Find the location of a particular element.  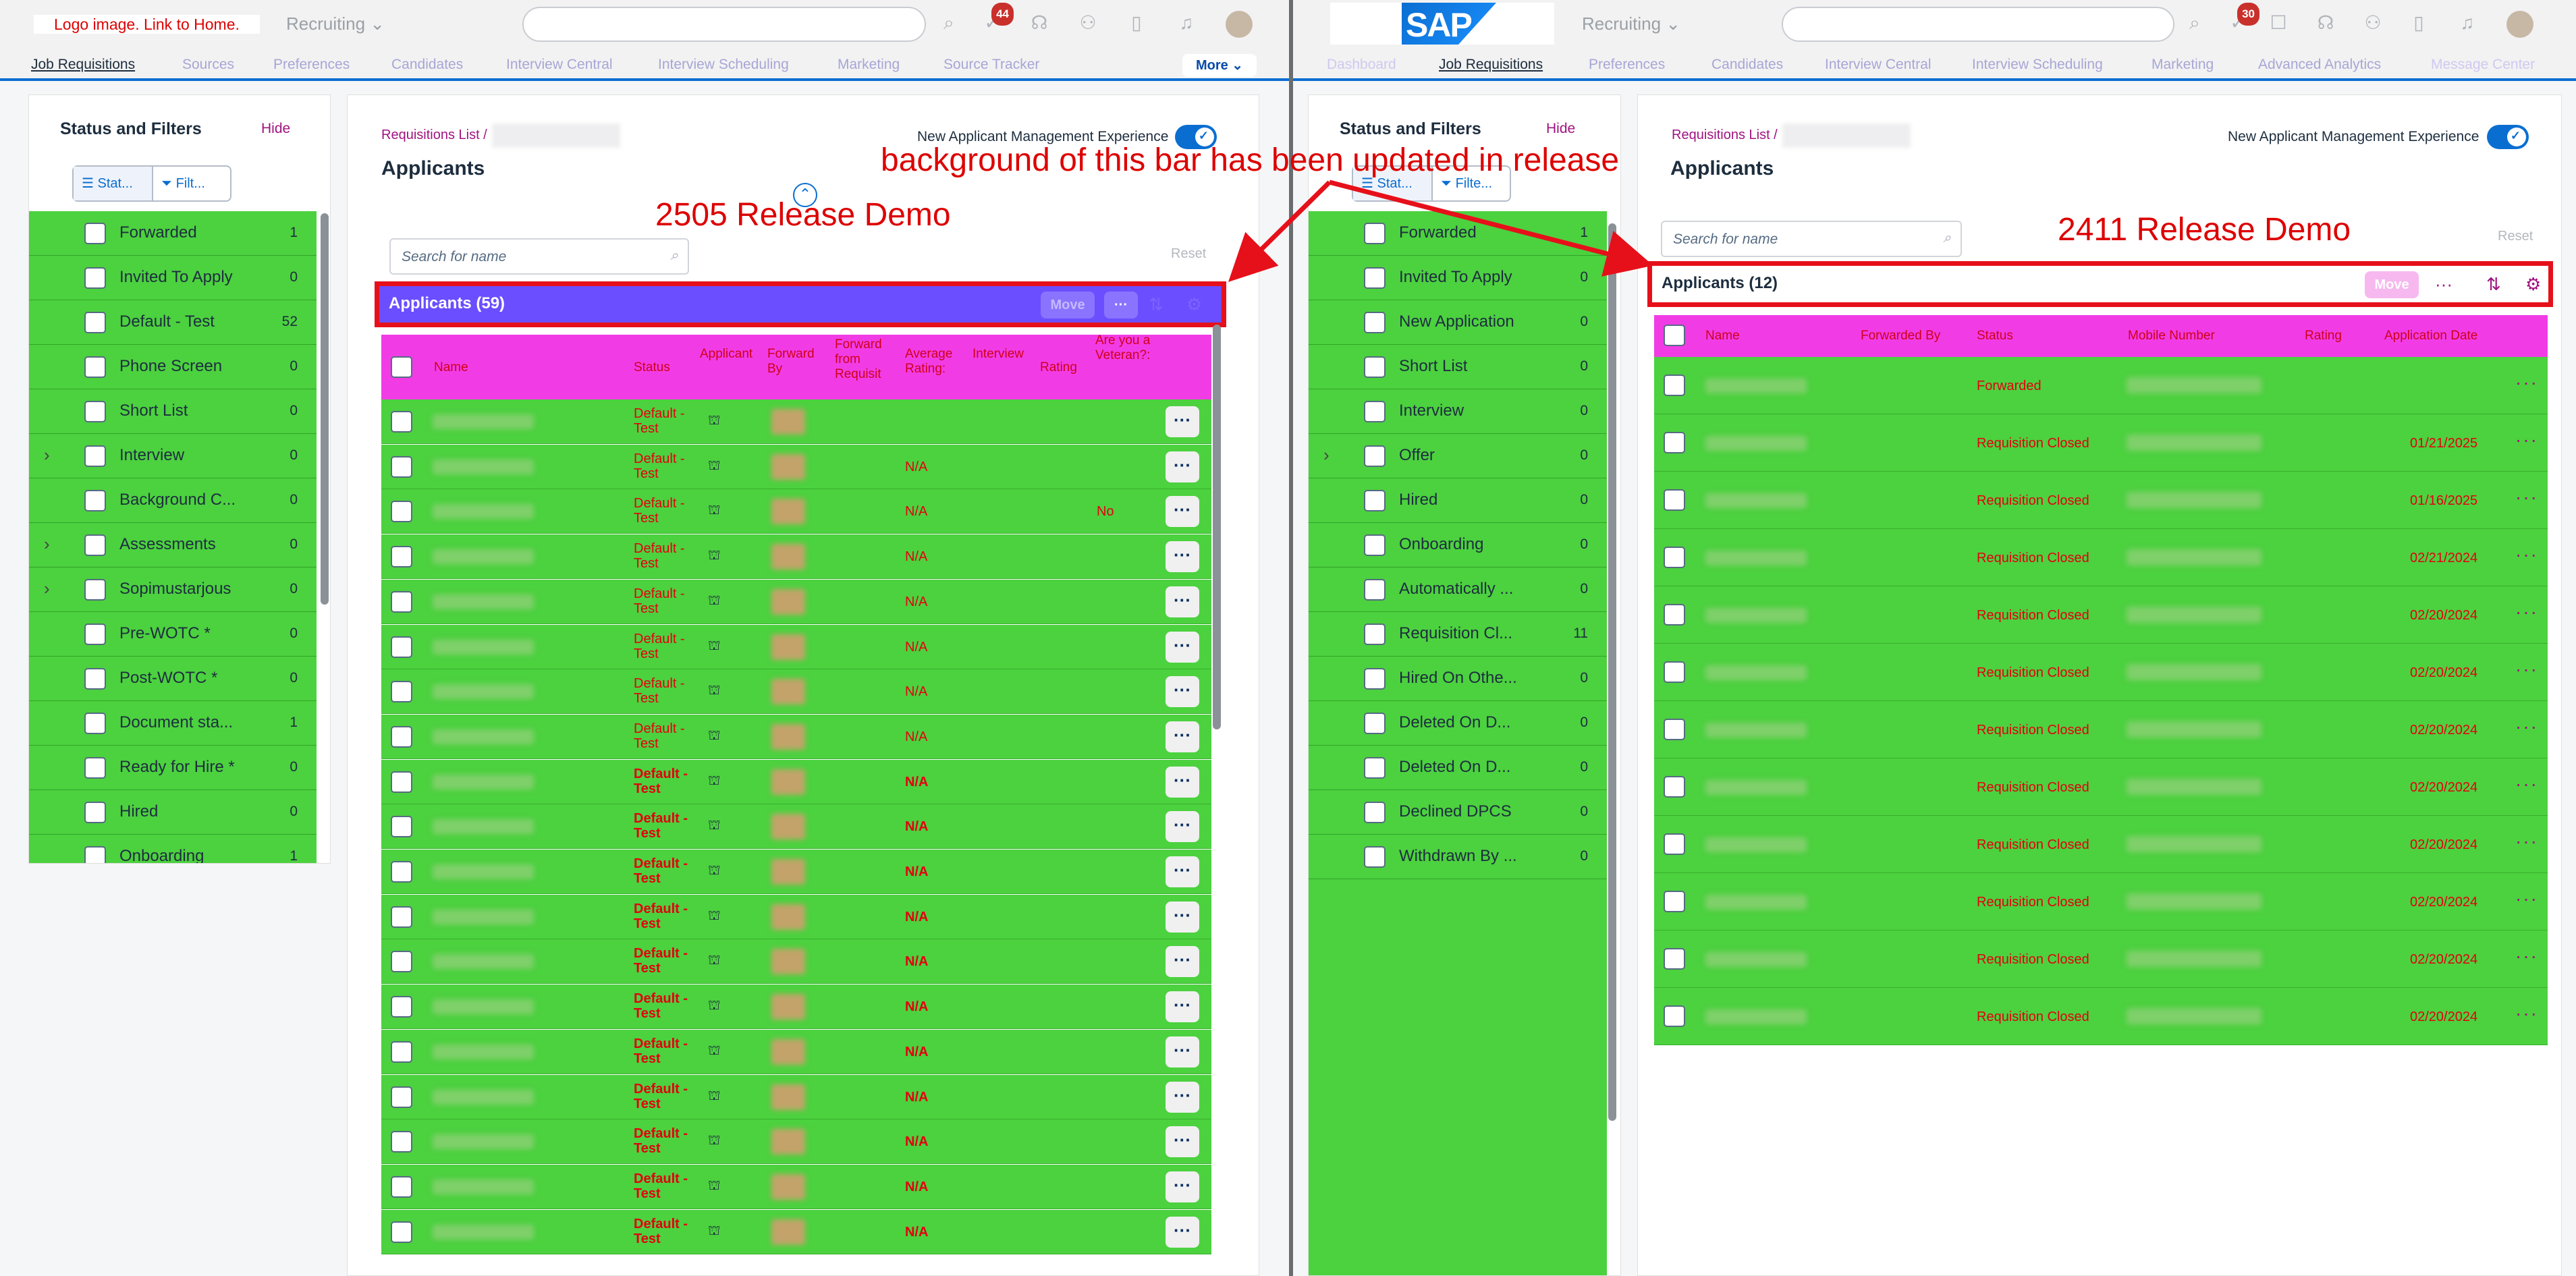

more-actions-button: ··· is located at coordinates (1121, 305).